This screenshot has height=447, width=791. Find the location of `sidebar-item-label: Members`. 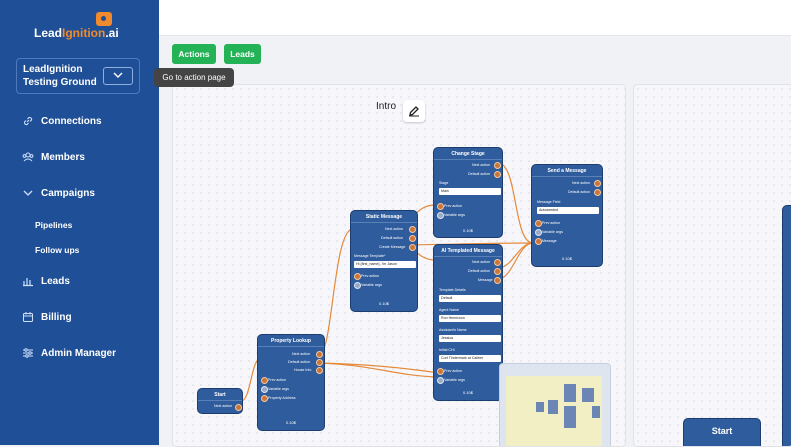

sidebar-item-label: Members is located at coordinates (63, 157).